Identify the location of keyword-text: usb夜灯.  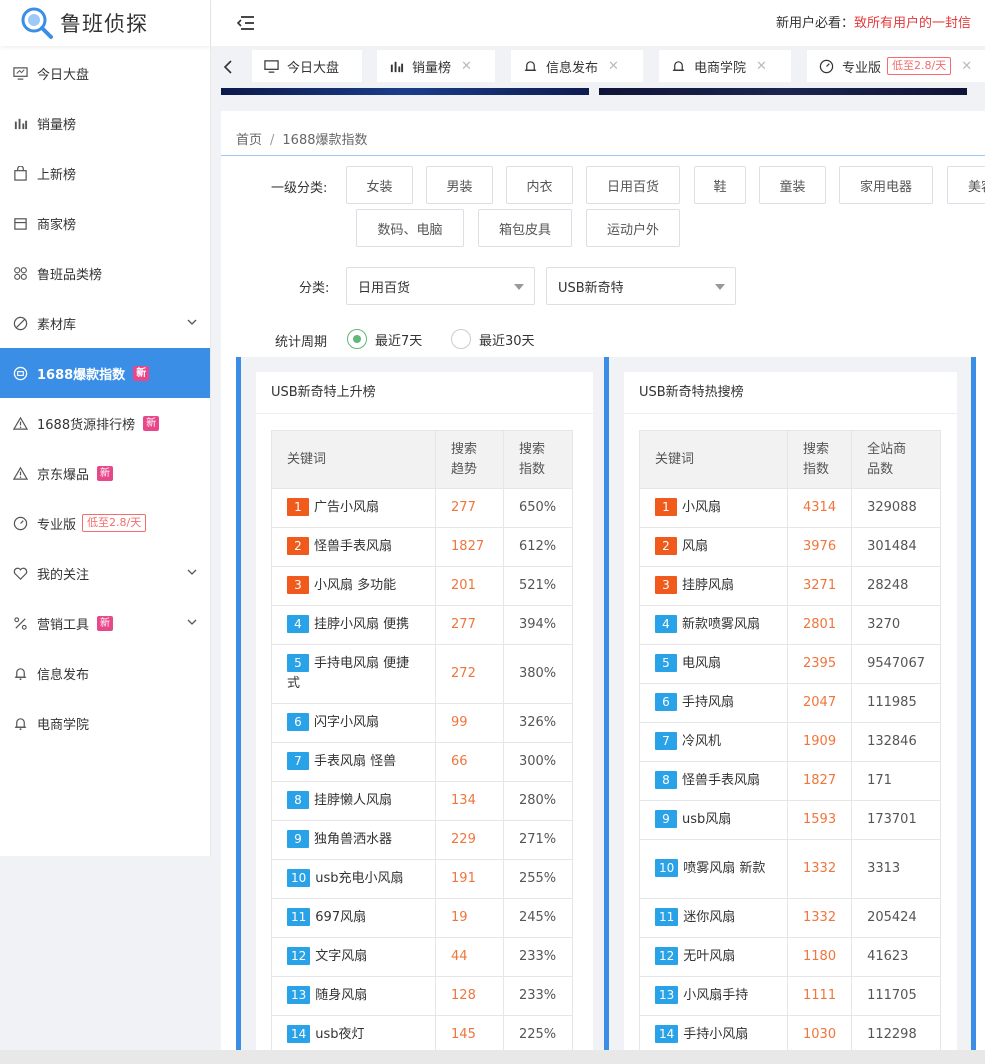
(339, 1034).